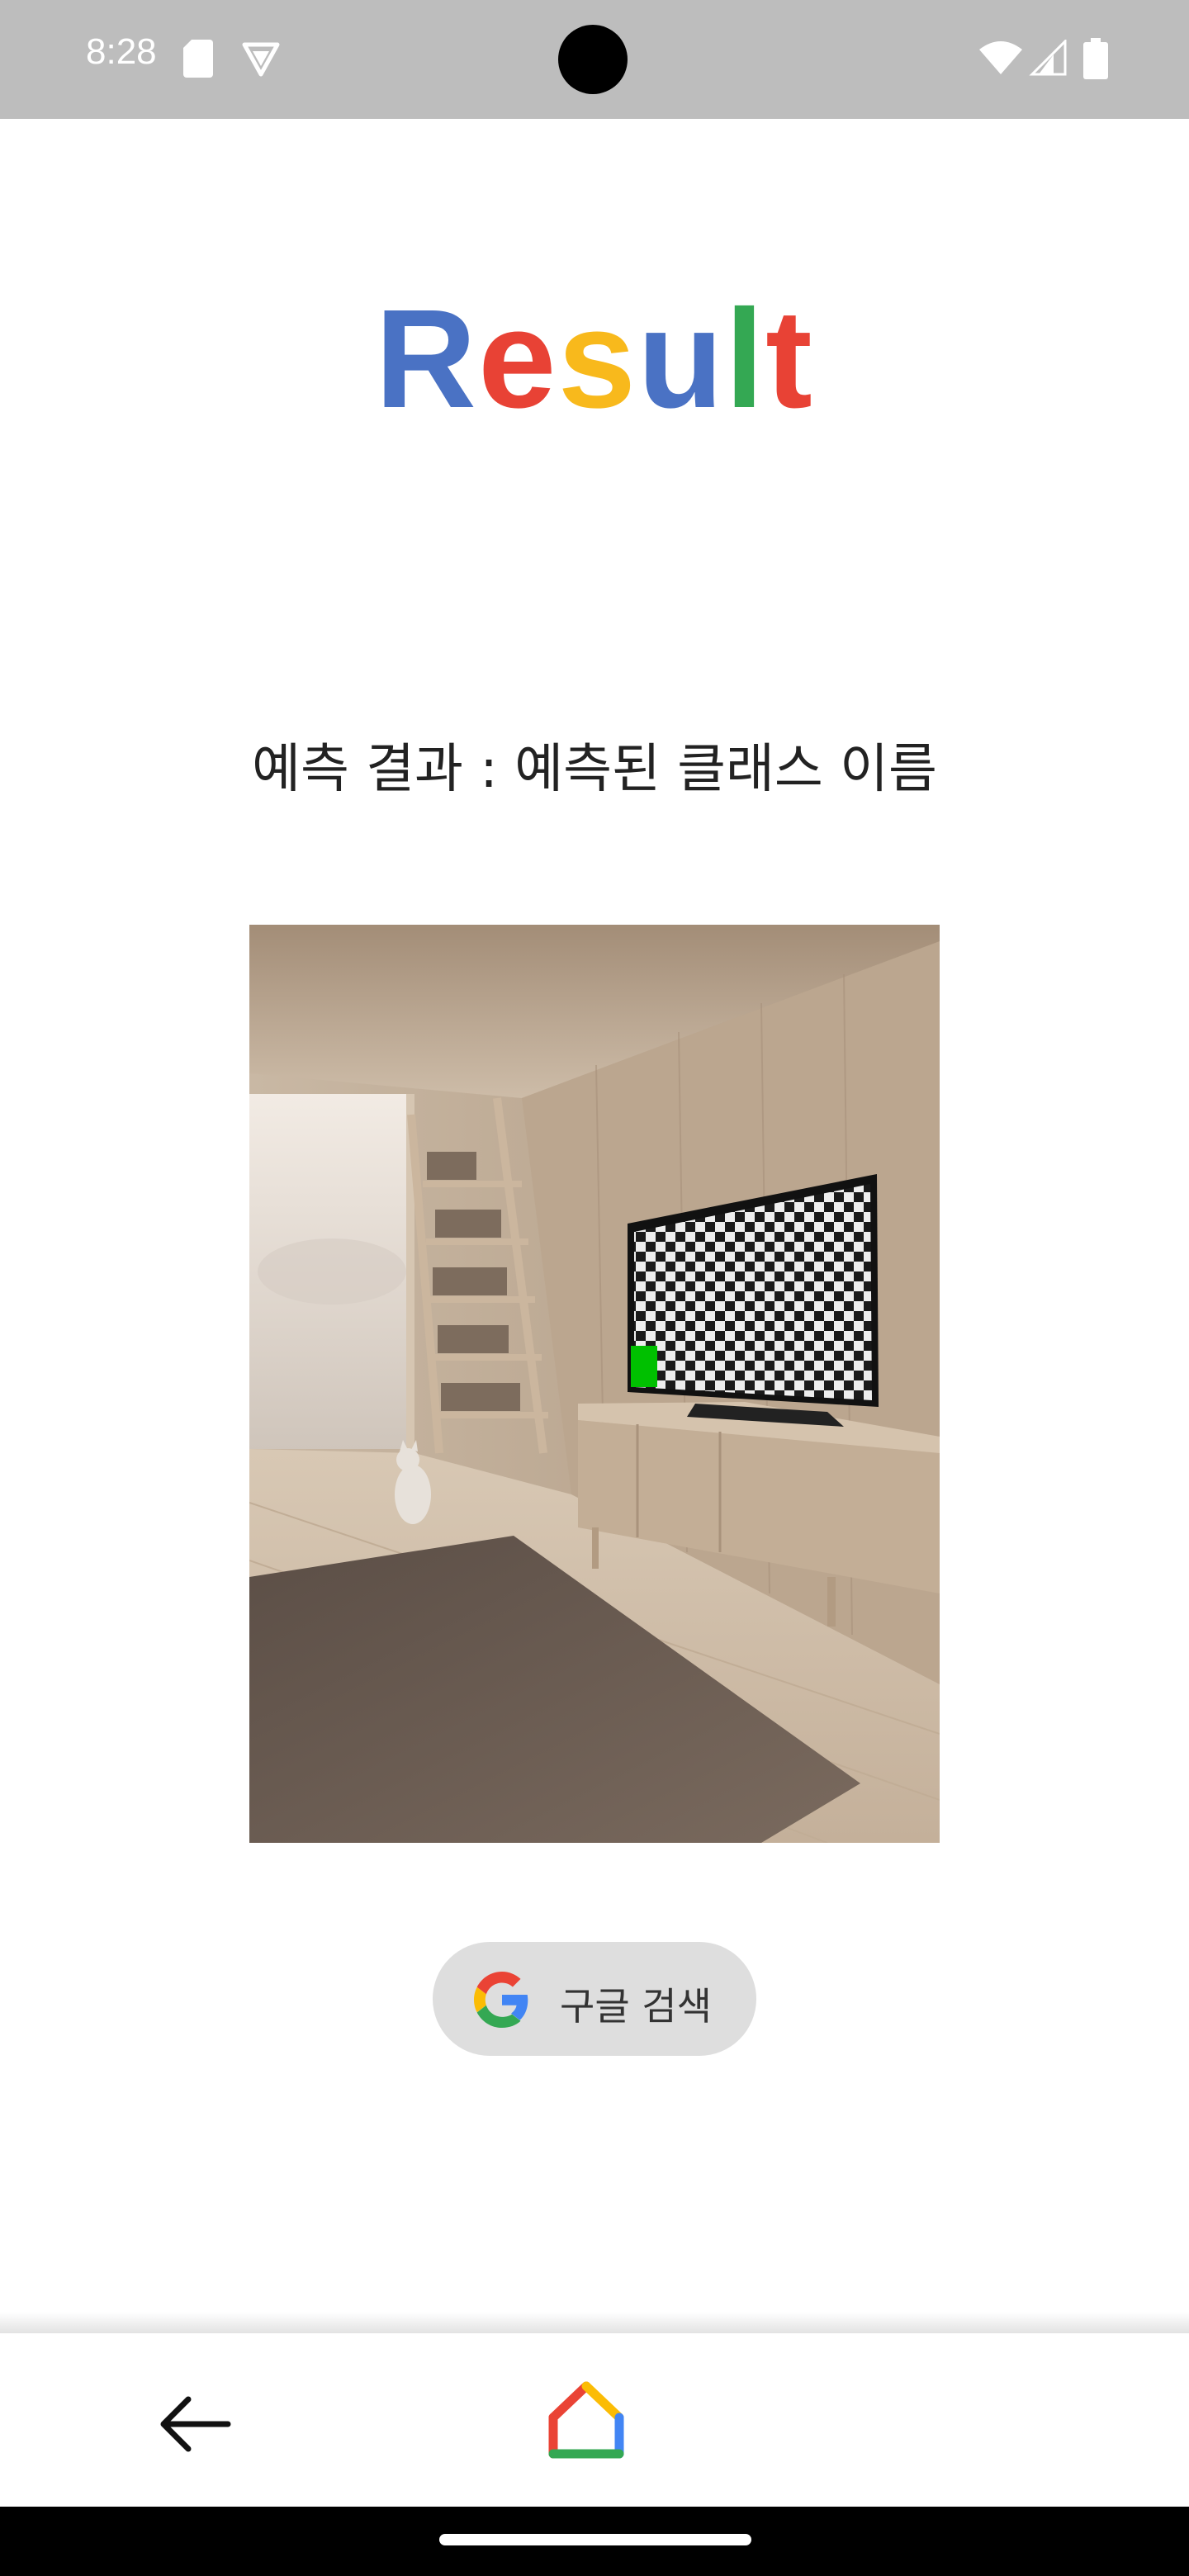 Image resolution: width=1189 pixels, height=2576 pixels. What do you see at coordinates (426, 359) in the screenshot?
I see `title-letter: R` at bounding box center [426, 359].